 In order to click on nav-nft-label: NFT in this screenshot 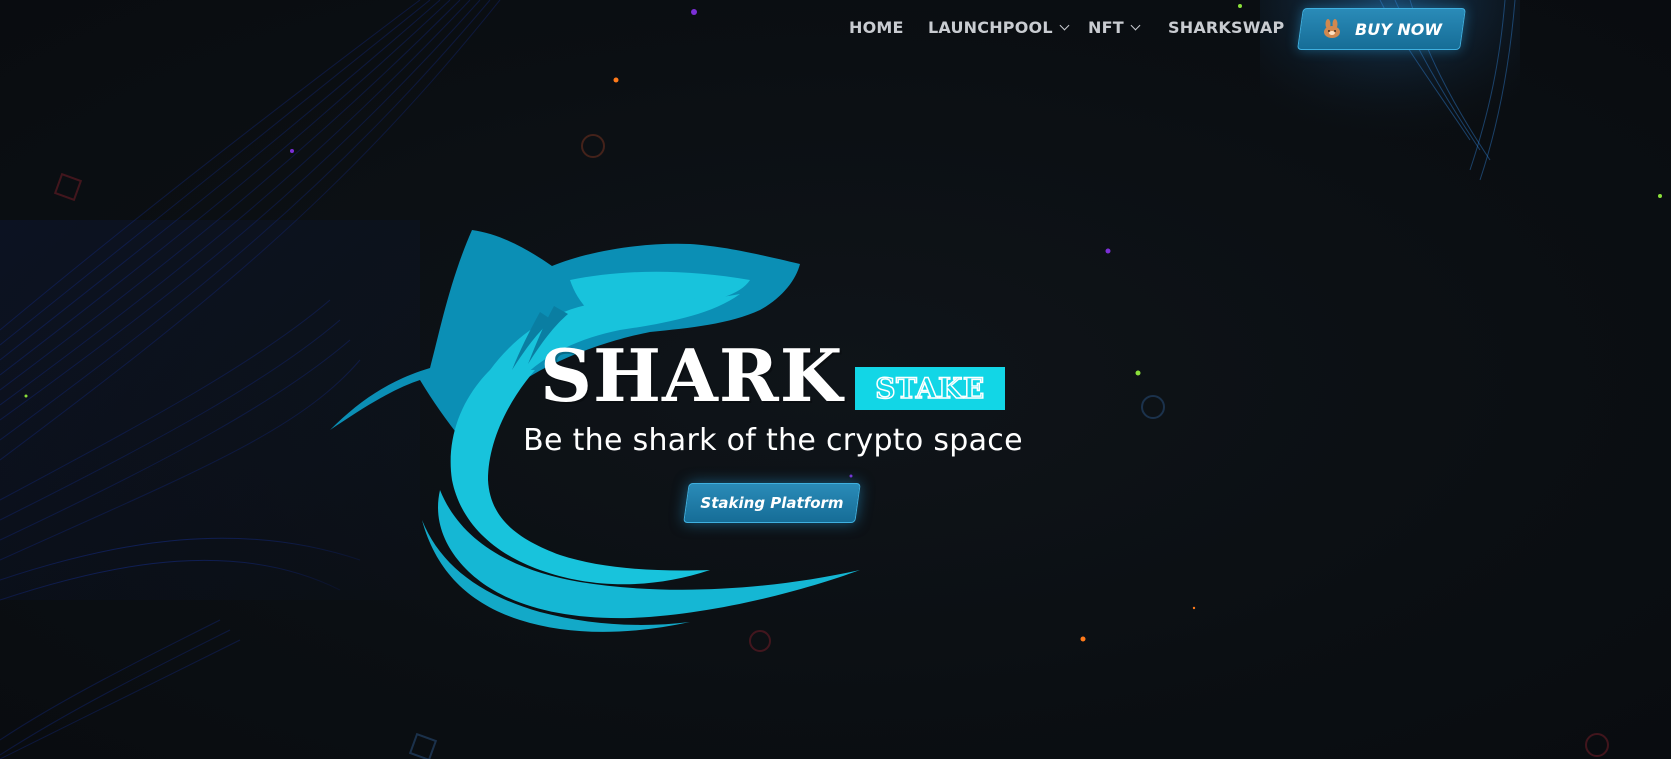, I will do `click(1106, 27)`.